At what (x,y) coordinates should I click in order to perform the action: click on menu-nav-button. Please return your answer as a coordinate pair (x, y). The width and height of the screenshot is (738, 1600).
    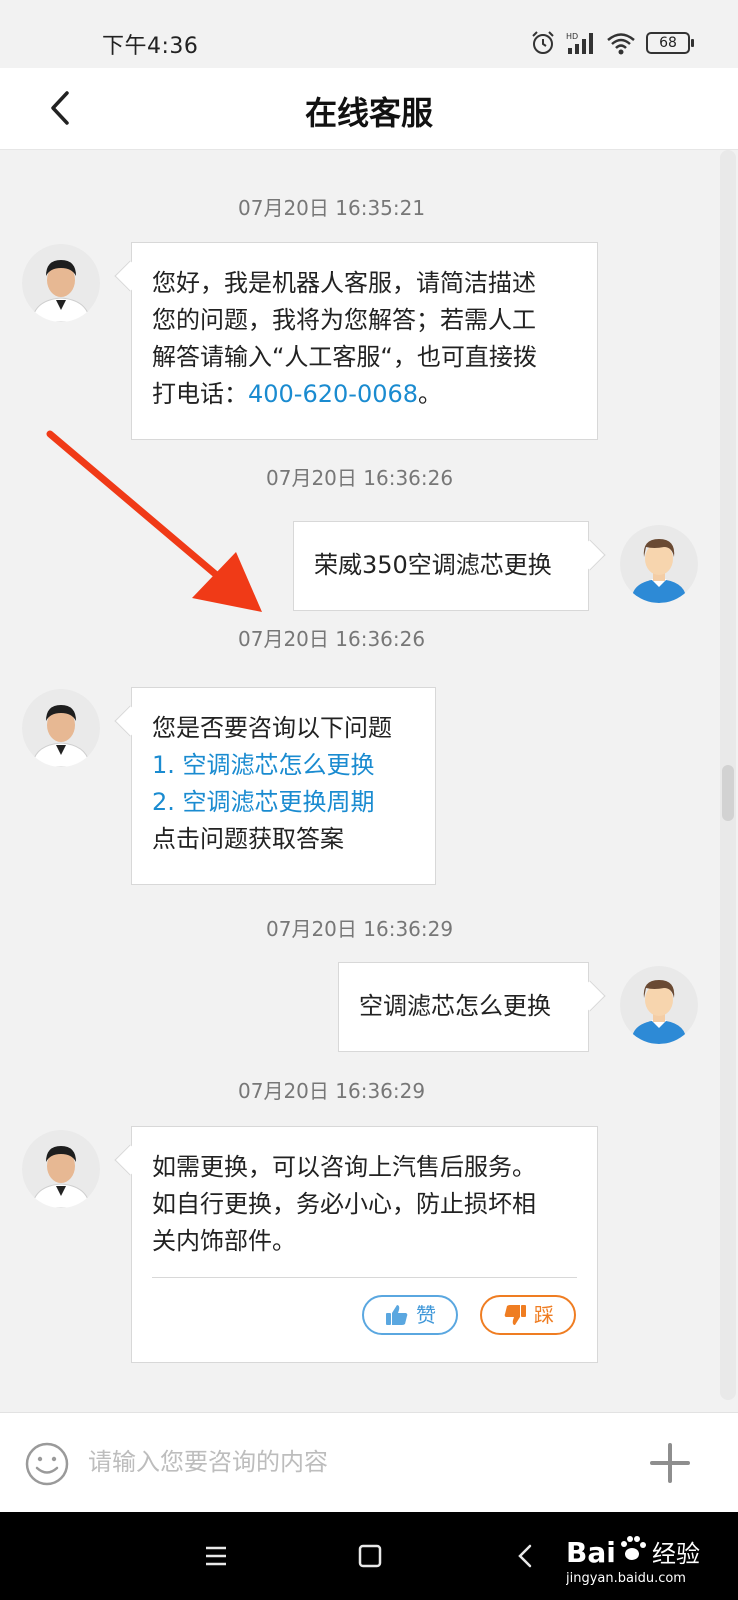
    Looking at the image, I should click on (216, 1556).